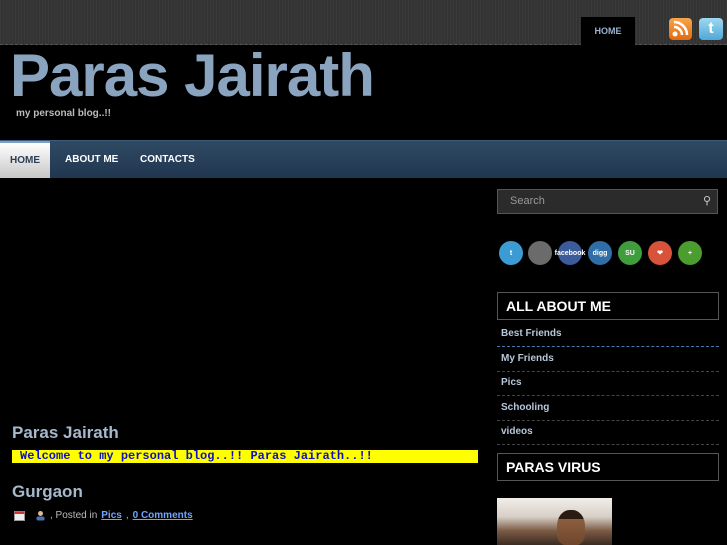 This screenshot has width=727, height=545. What do you see at coordinates (680, 29) in the screenshot?
I see `rss-icon` at bounding box center [680, 29].